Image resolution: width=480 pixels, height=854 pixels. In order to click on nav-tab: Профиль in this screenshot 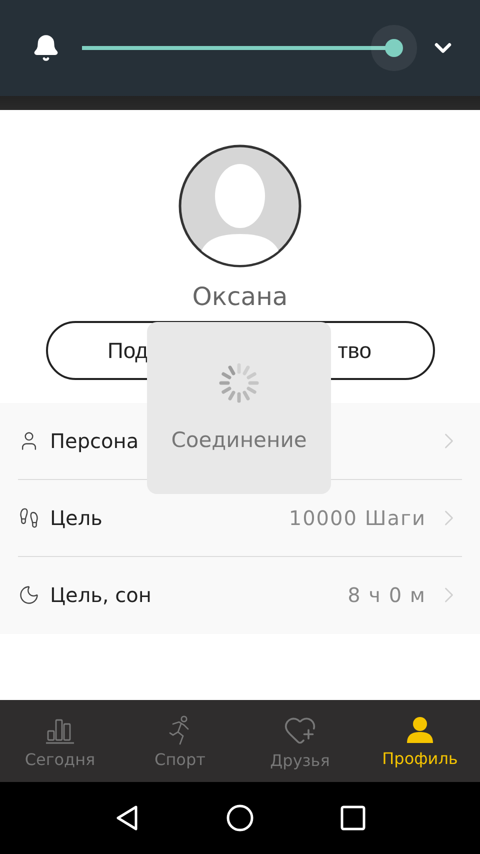, I will do `click(420, 741)`.